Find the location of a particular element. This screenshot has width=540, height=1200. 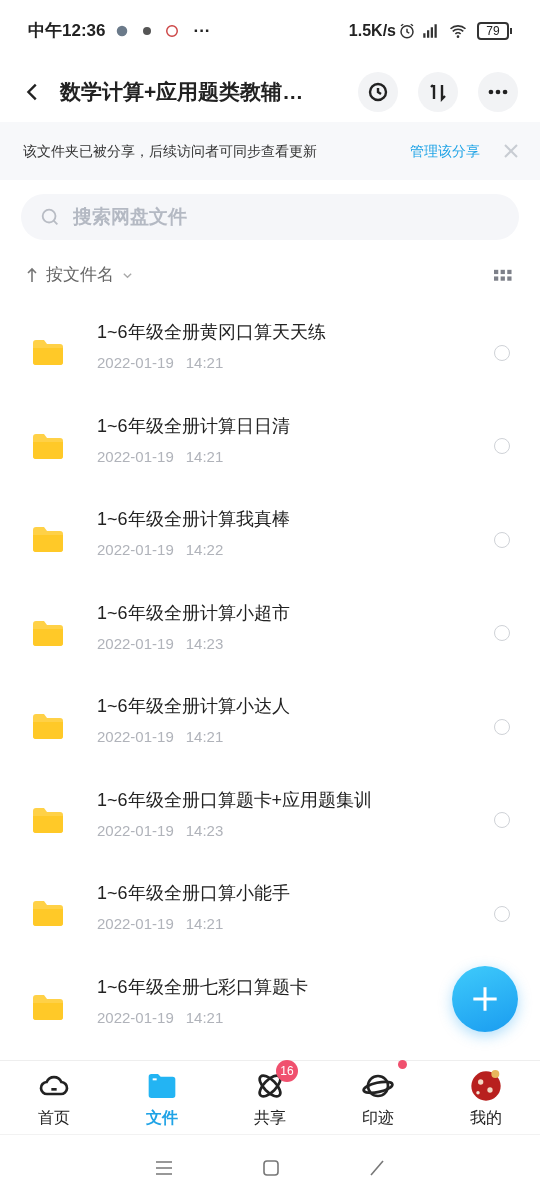

nav-tab: 16 共享 is located at coordinates (270, 1094).